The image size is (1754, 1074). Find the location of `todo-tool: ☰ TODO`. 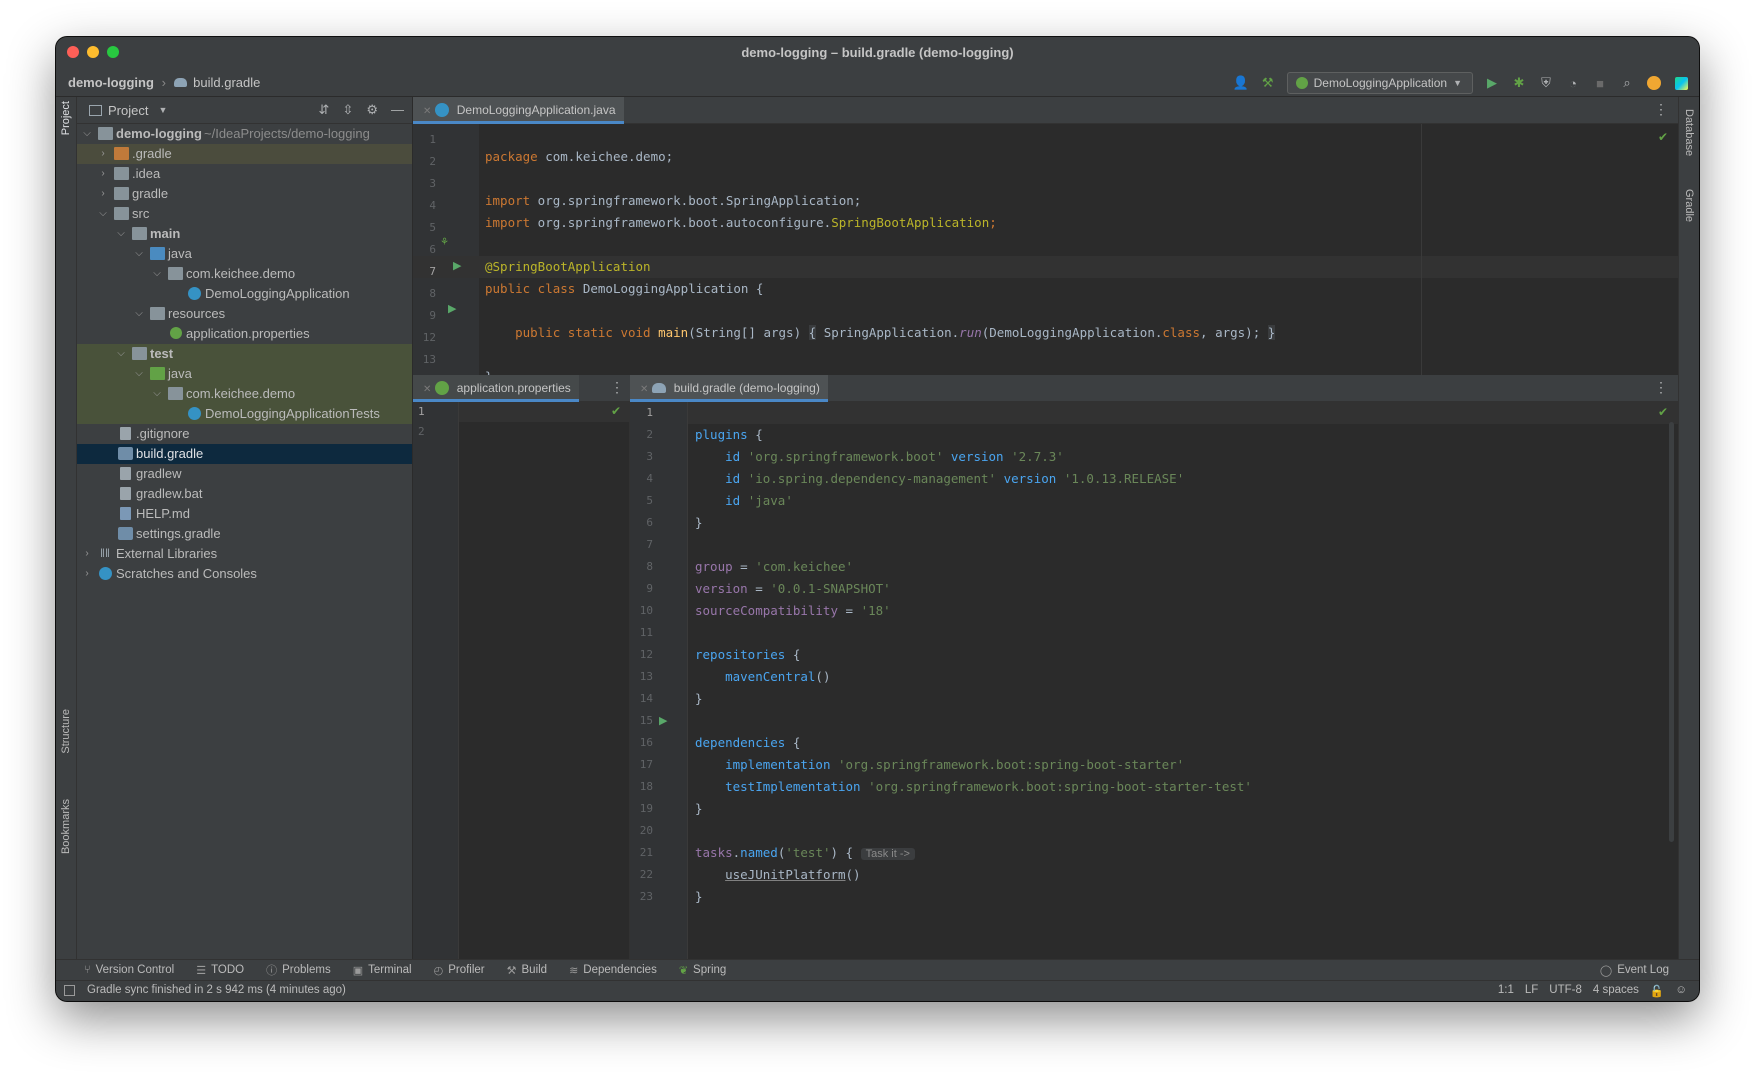

todo-tool: ☰ TODO is located at coordinates (220, 970).